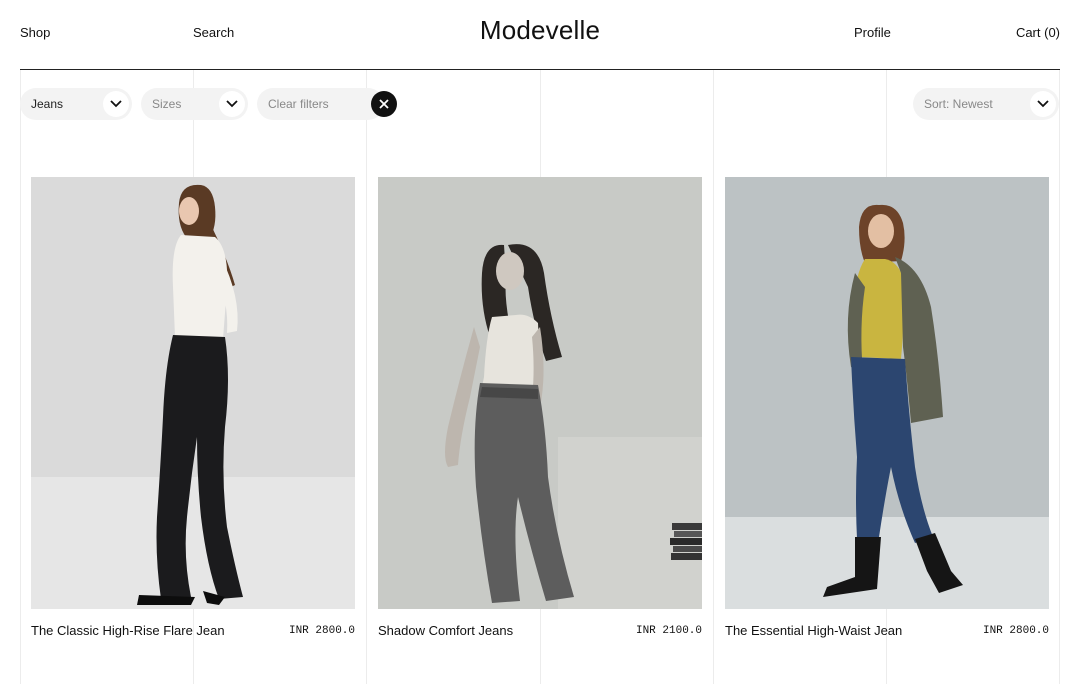 The image size is (1080, 684). What do you see at coordinates (813, 630) in the screenshot?
I see `product-name: The Essential High-Waist Jean` at bounding box center [813, 630].